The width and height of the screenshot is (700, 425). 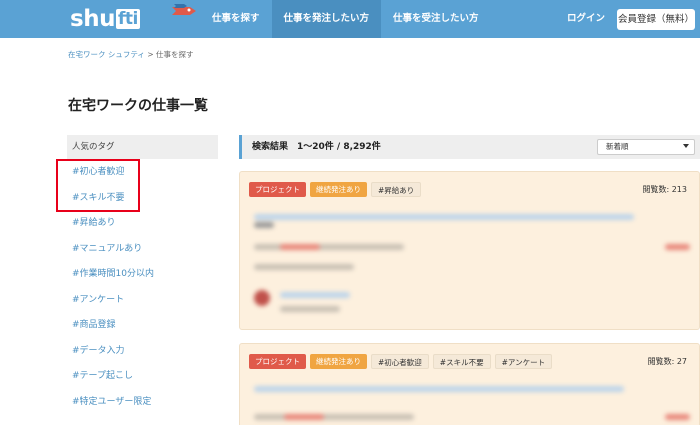 I want to click on highlight-box, so click(x=98, y=185).